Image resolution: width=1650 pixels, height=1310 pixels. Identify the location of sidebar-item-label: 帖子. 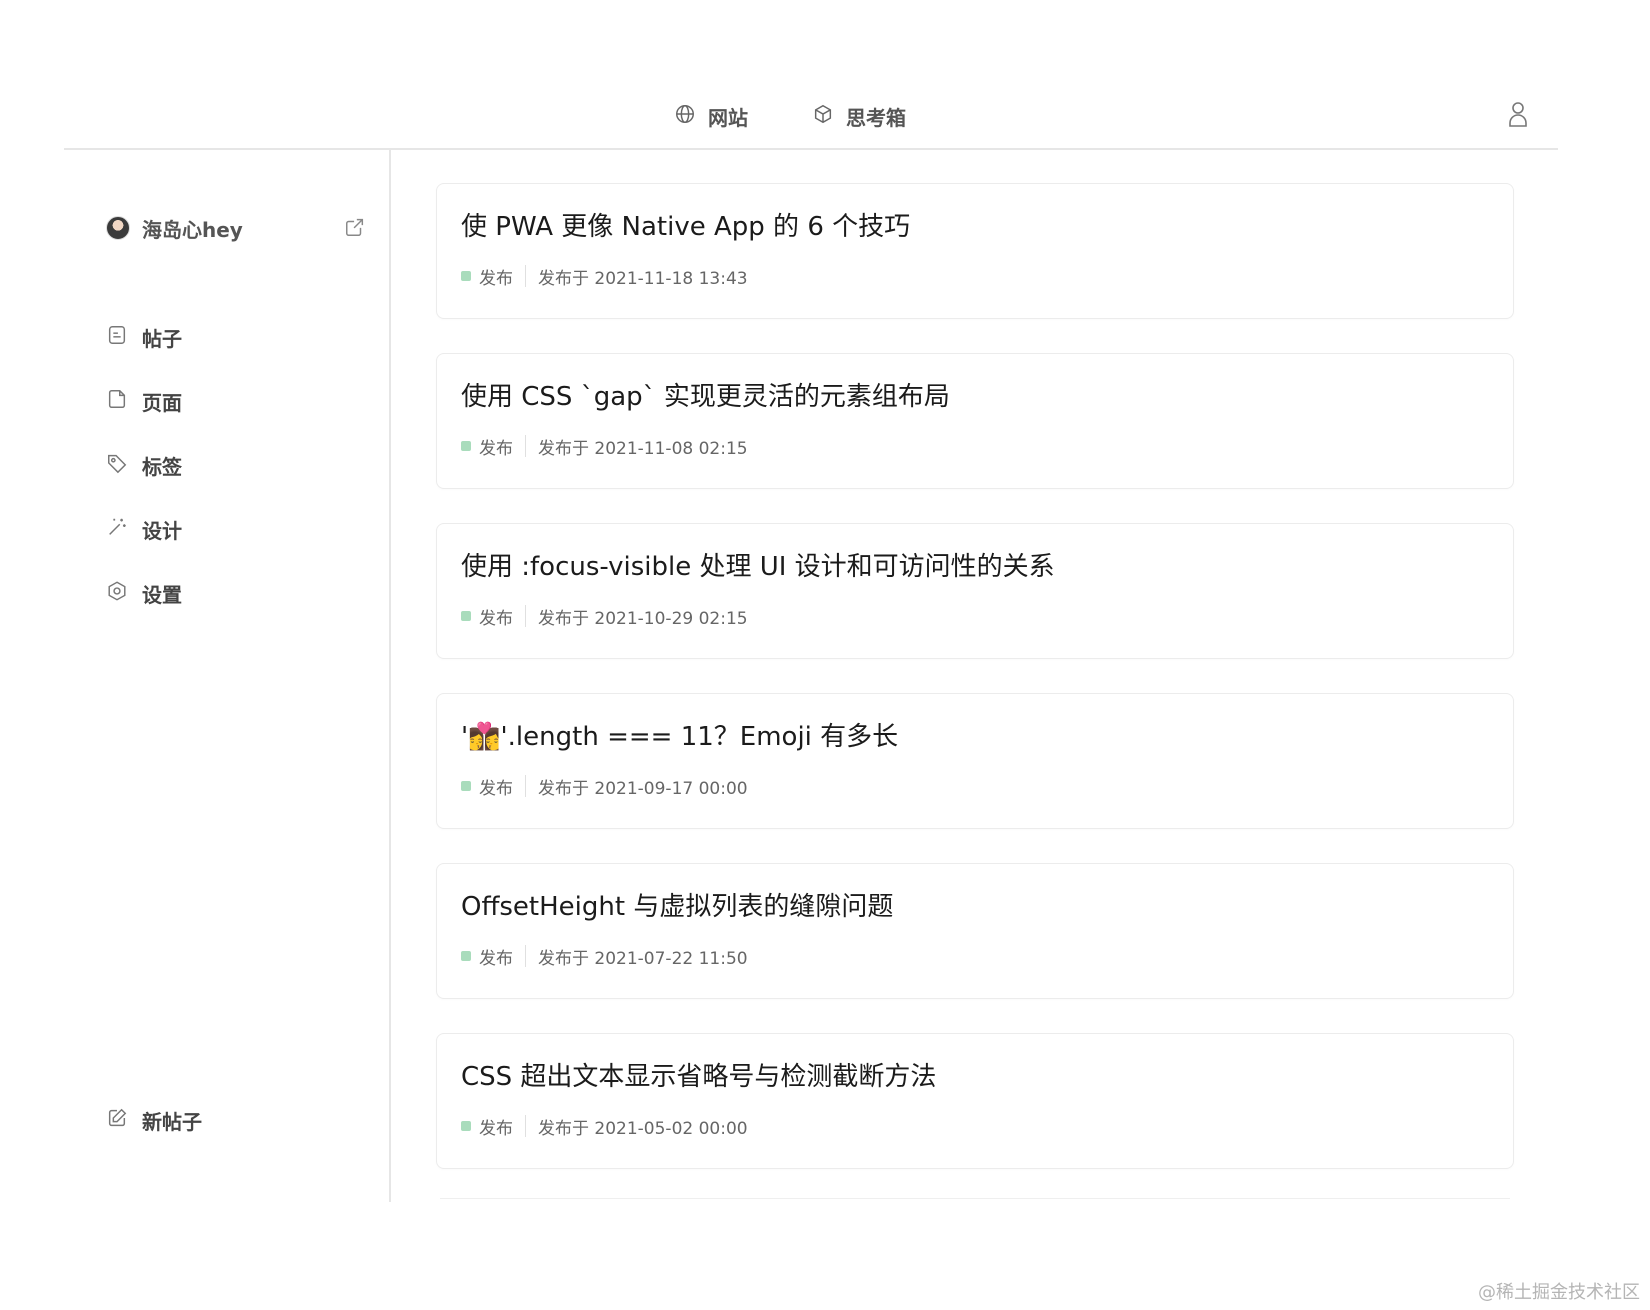
(162, 338).